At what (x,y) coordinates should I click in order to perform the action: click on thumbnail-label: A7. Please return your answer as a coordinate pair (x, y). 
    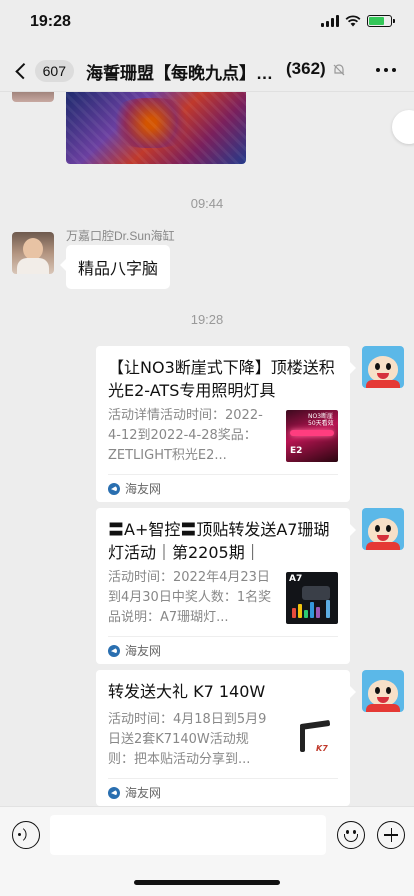
    Looking at the image, I should click on (296, 579).